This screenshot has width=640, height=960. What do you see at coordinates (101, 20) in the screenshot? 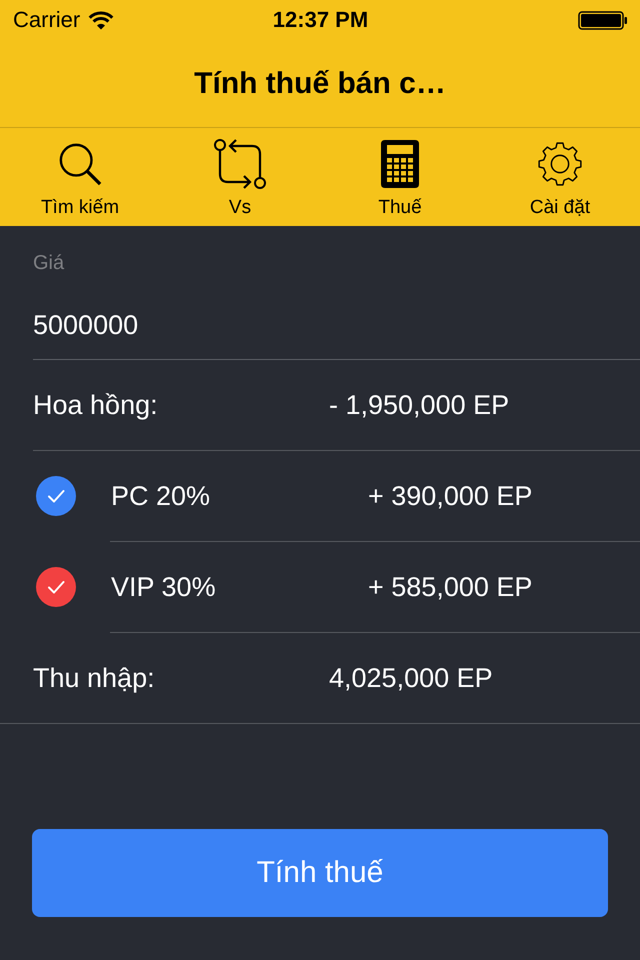
I see `wifi-icon` at bounding box center [101, 20].